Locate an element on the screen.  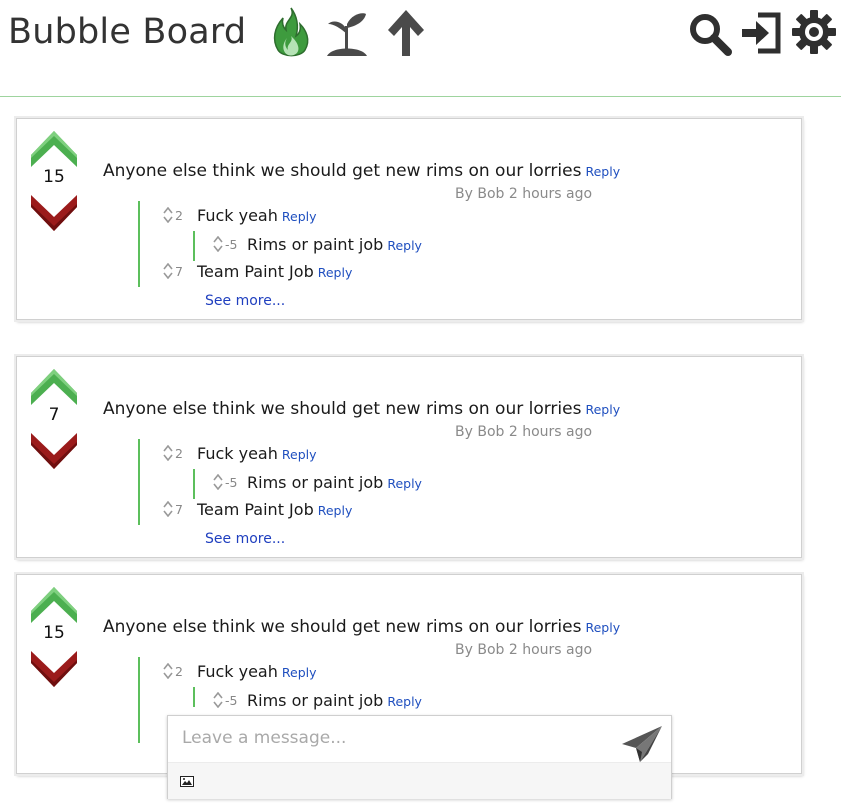
app-title: Bubble Board is located at coordinates (127, 32).